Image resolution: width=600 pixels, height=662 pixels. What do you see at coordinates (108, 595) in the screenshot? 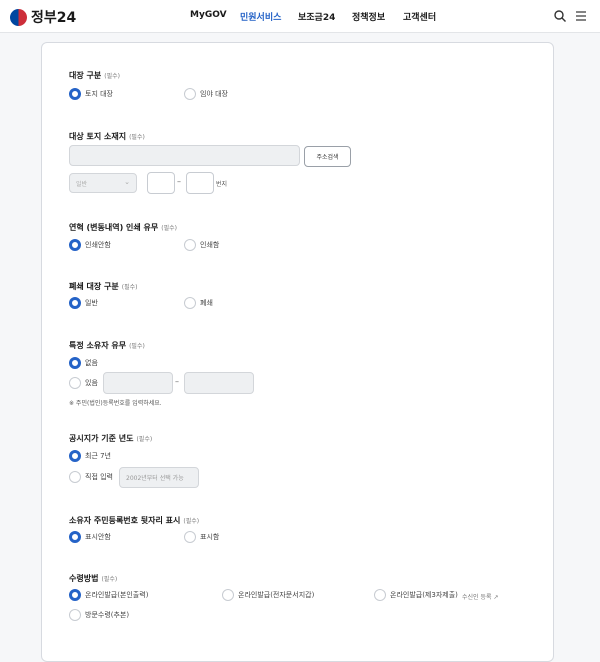
I see `radio-receipt-self-print: 온라인발급(본인출력)` at bounding box center [108, 595].